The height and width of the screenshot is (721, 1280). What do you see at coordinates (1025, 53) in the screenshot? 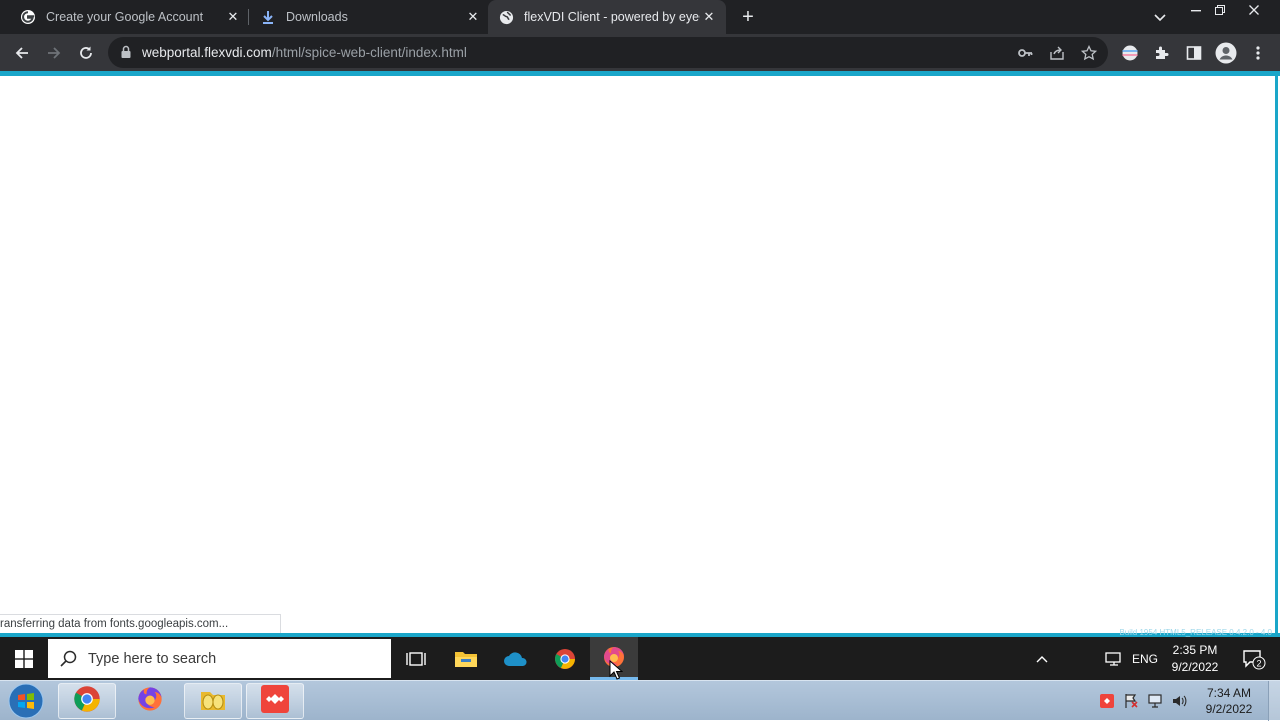
I see `key-icon` at bounding box center [1025, 53].